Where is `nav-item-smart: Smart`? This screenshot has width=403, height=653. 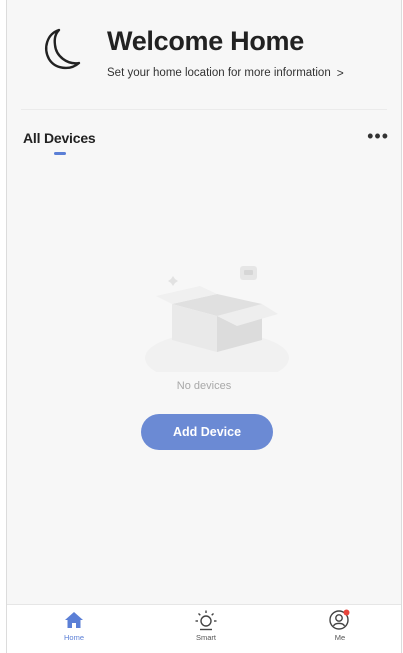 nav-item-smart: Smart is located at coordinates (206, 631).